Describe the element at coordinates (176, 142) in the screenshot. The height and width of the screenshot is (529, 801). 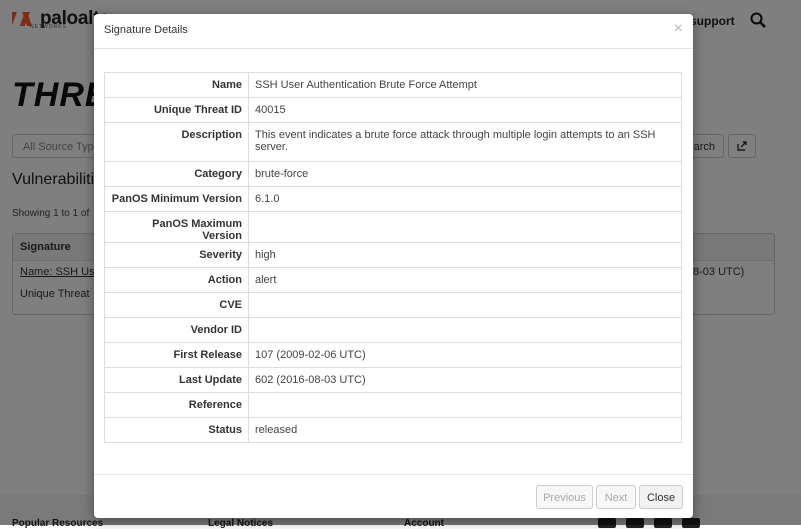
I see `row-key: Description` at that location.